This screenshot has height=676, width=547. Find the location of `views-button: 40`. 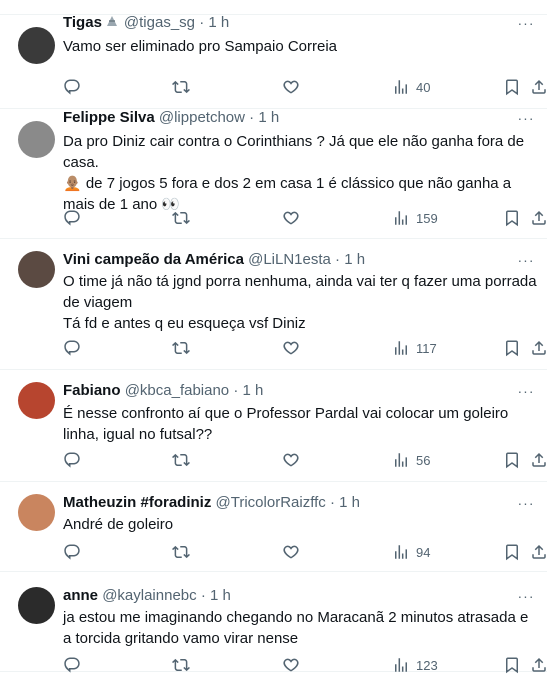

views-button: 40 is located at coordinates (411, 87).